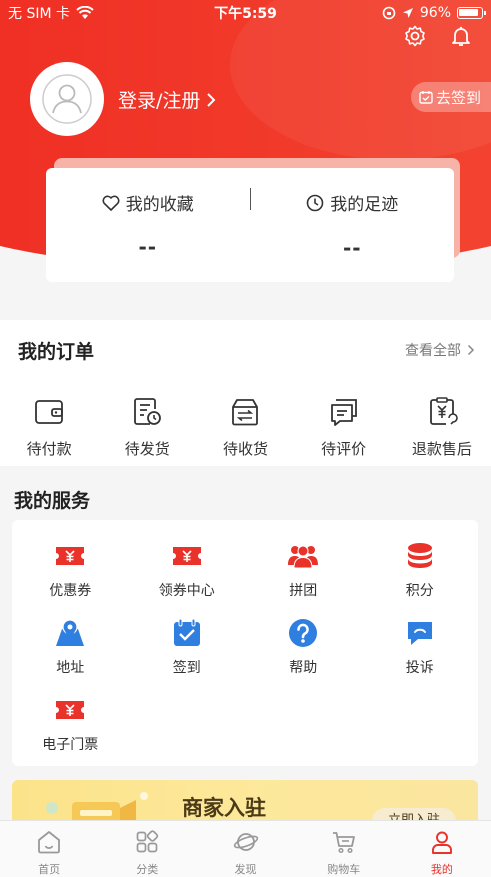 Image resolution: width=491 pixels, height=877 pixels. What do you see at coordinates (344, 869) in the screenshot?
I see `tab-label: 购物车` at bounding box center [344, 869].